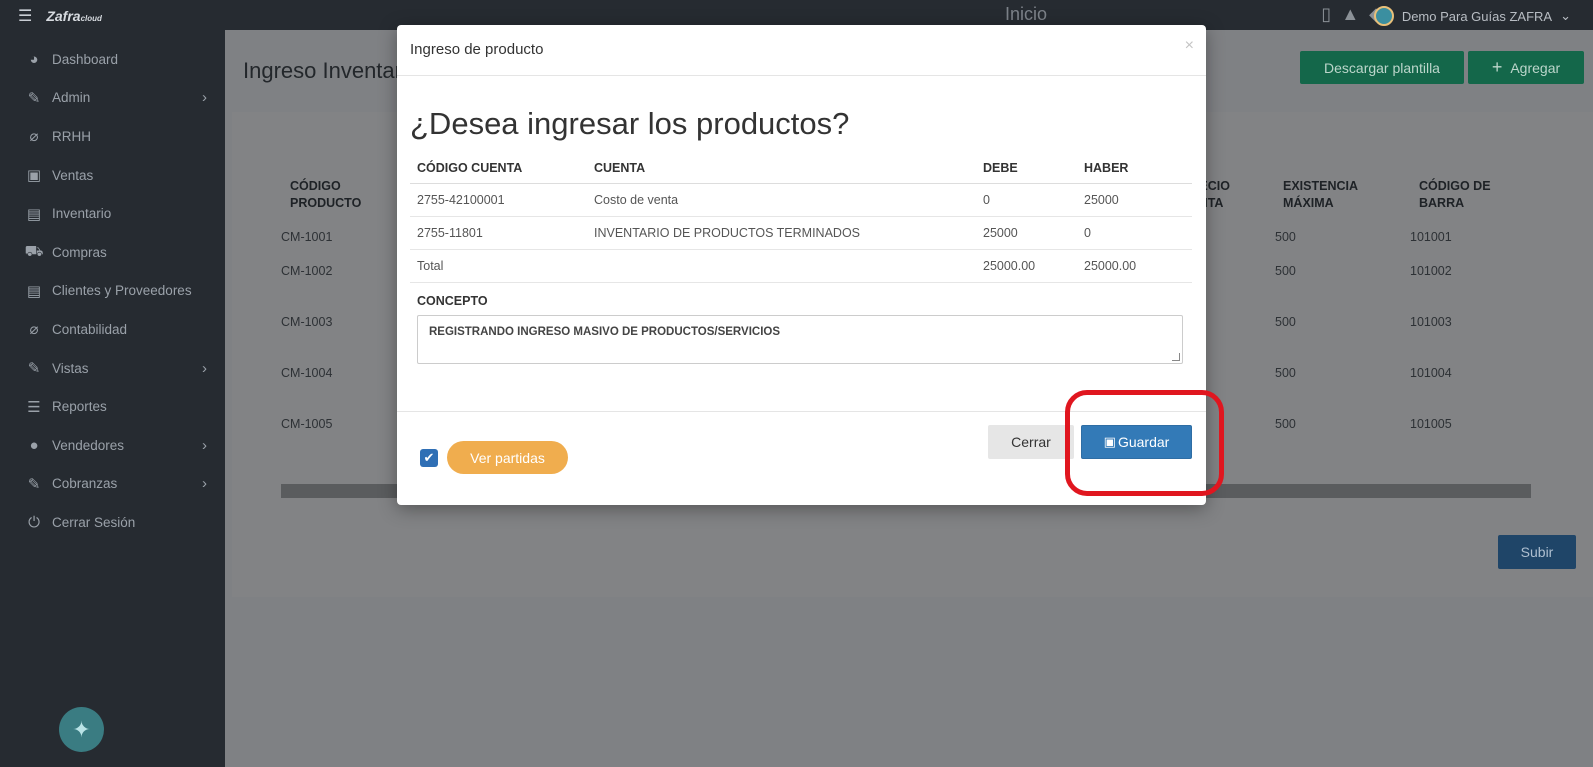  Describe the element at coordinates (1535, 67) in the screenshot. I see `add-button-label: Agregar` at that location.